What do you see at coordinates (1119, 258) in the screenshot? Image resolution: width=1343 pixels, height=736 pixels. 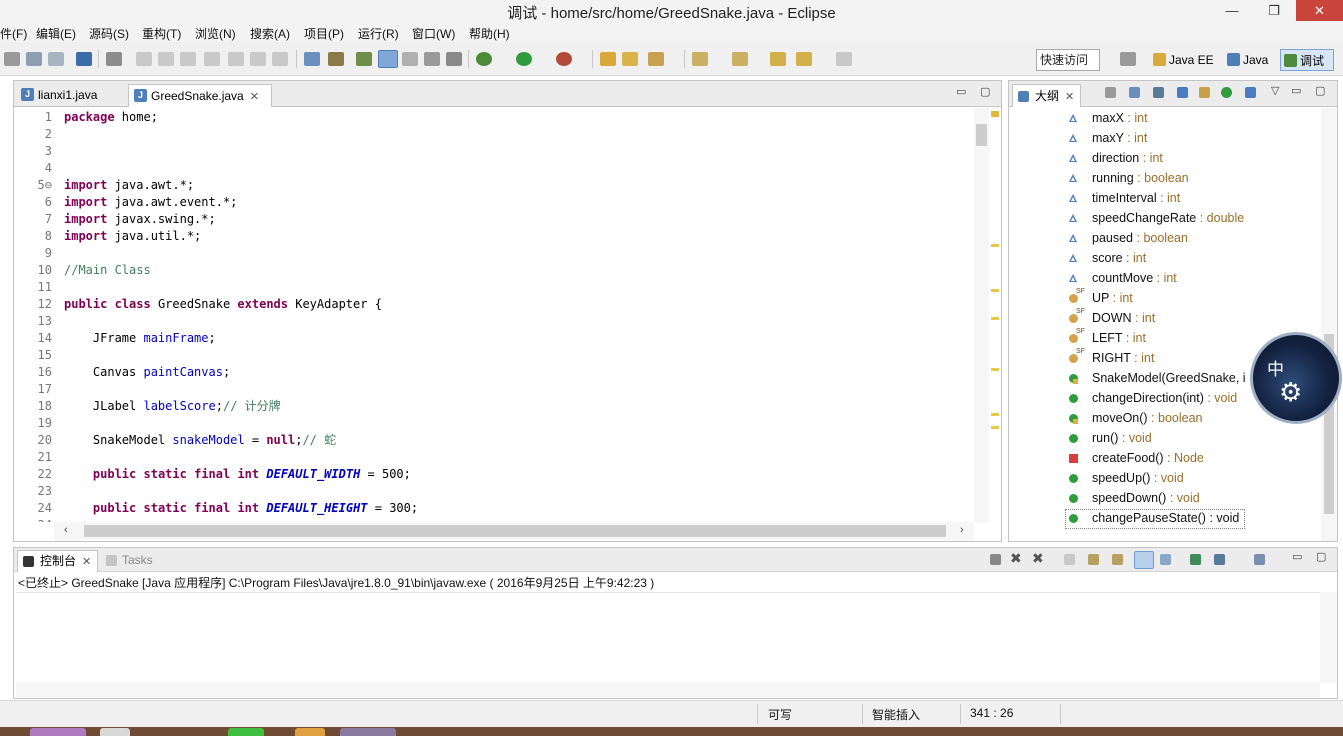 I see `outline-item: score : int` at bounding box center [1119, 258].